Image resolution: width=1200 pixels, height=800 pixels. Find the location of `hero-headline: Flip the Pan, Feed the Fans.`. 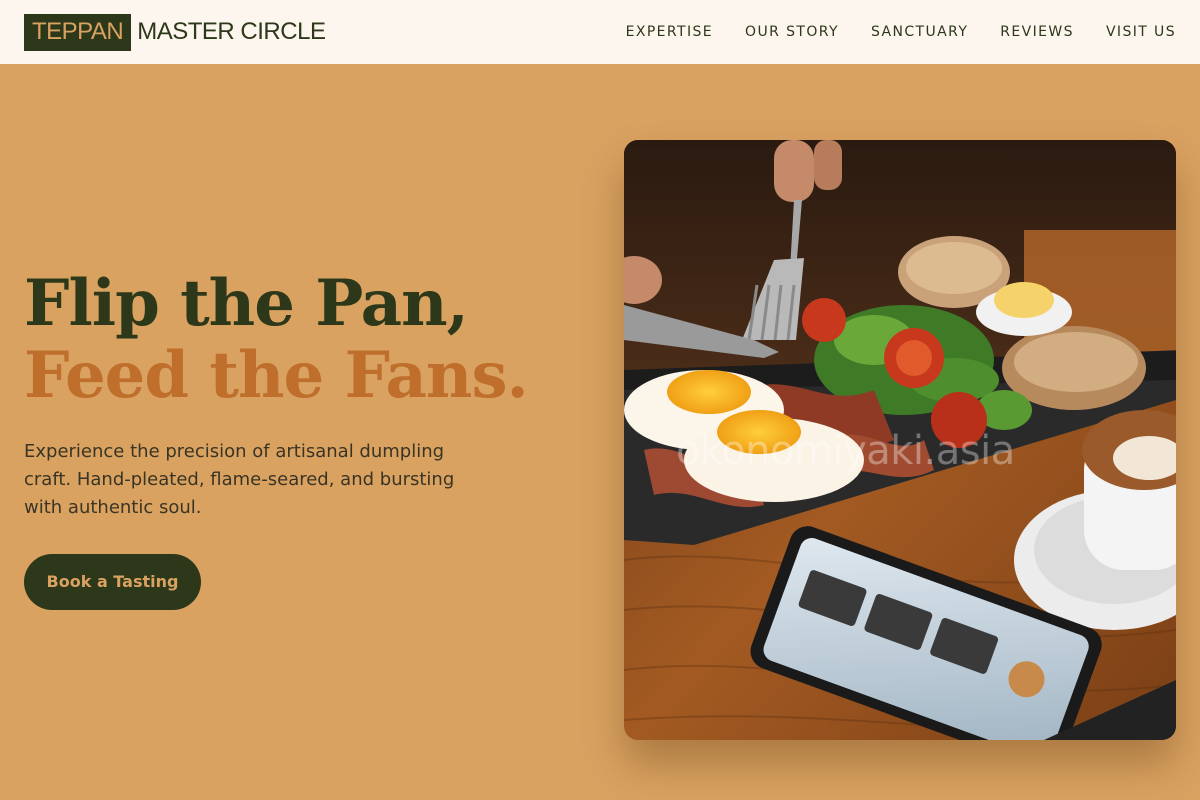

hero-headline: Flip the Pan, Feed the Fans. is located at coordinates (304, 340).